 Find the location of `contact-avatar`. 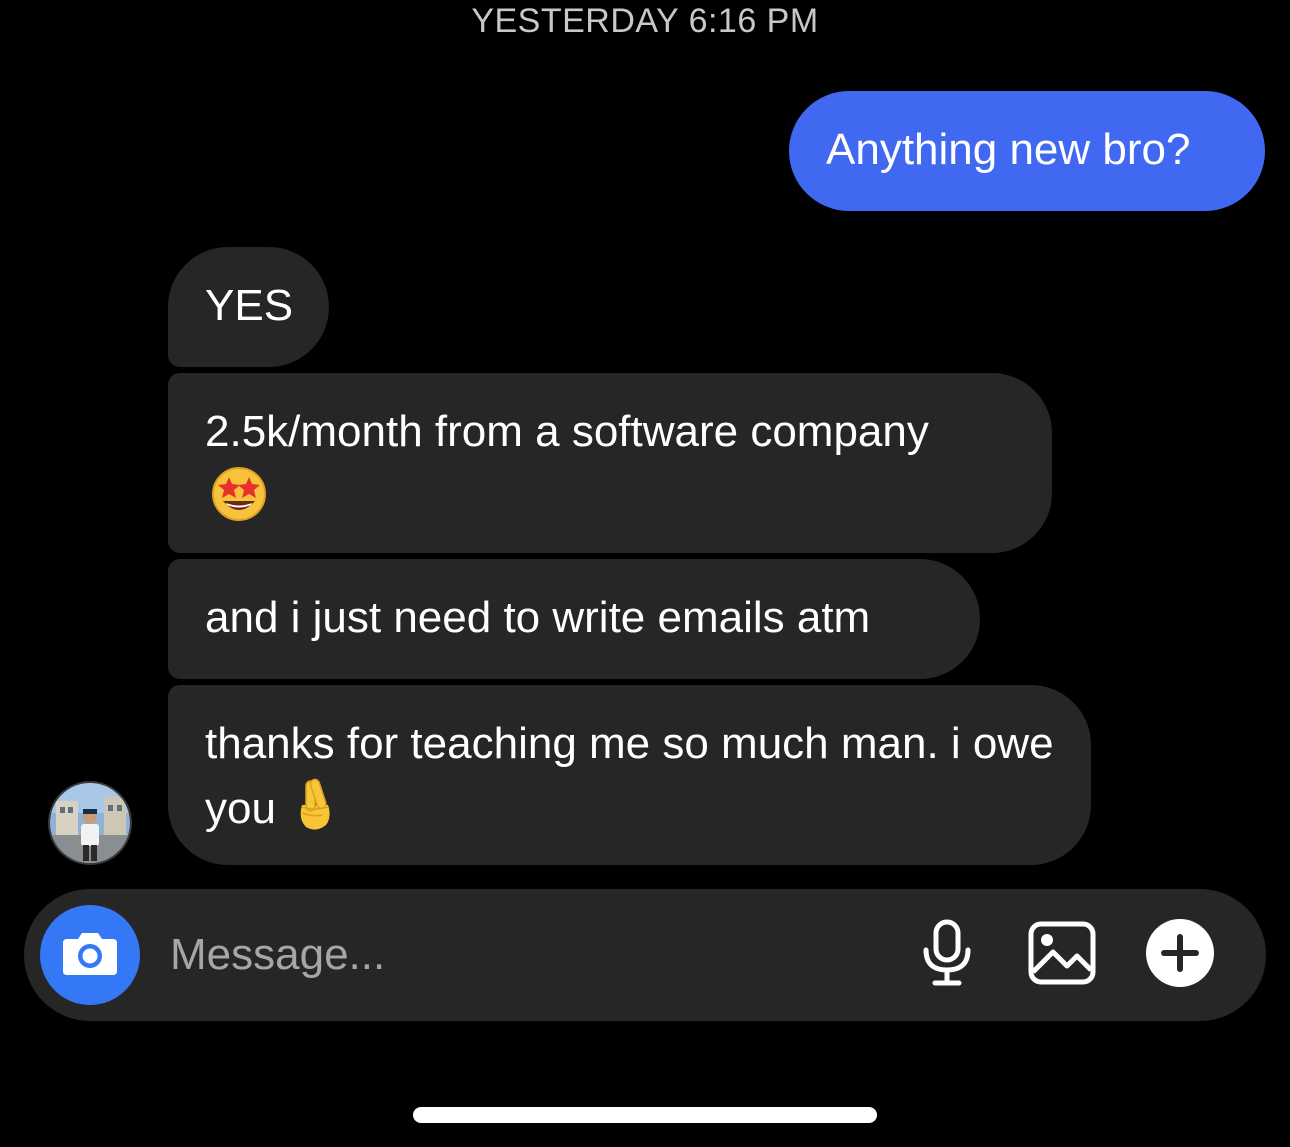

contact-avatar is located at coordinates (90, 823).